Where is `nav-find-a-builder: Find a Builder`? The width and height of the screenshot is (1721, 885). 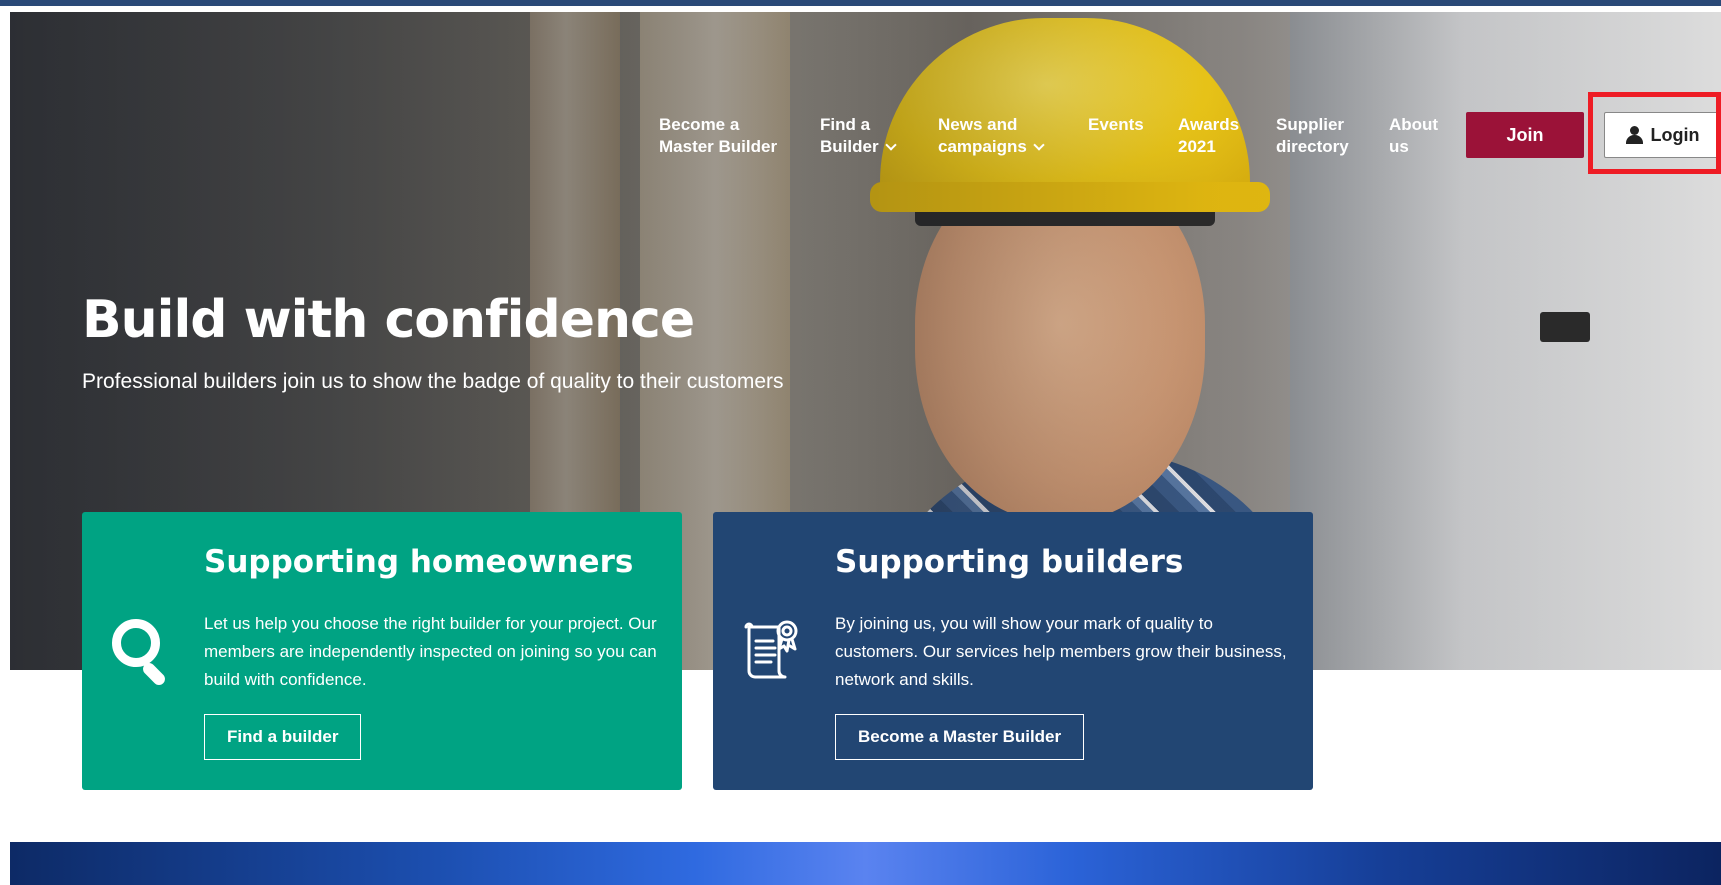
nav-find-a-builder: Find a Builder is located at coordinates (858, 136).